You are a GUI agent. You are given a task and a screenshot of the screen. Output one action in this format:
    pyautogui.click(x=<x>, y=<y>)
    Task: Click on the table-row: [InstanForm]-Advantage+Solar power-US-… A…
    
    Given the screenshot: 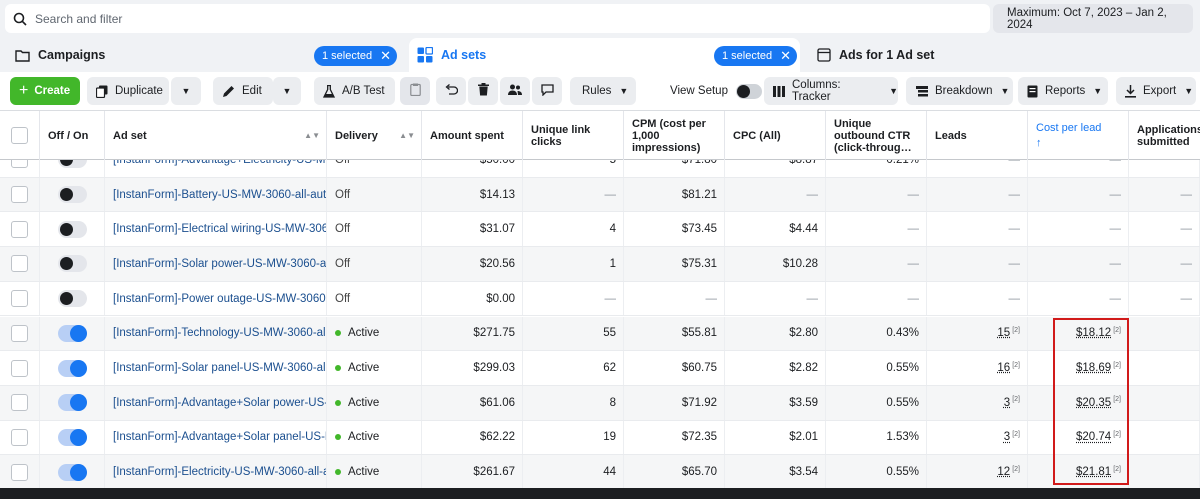 What is the action you would take?
    pyautogui.click(x=600, y=403)
    